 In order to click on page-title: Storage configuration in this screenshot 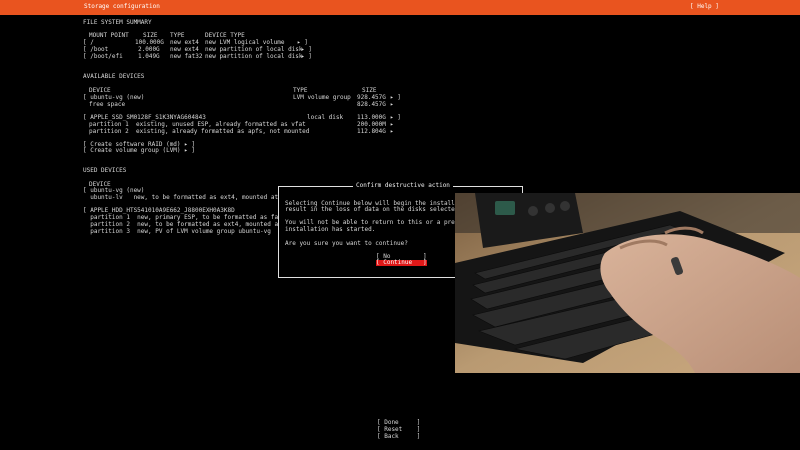, I will do `click(122, 6)`.